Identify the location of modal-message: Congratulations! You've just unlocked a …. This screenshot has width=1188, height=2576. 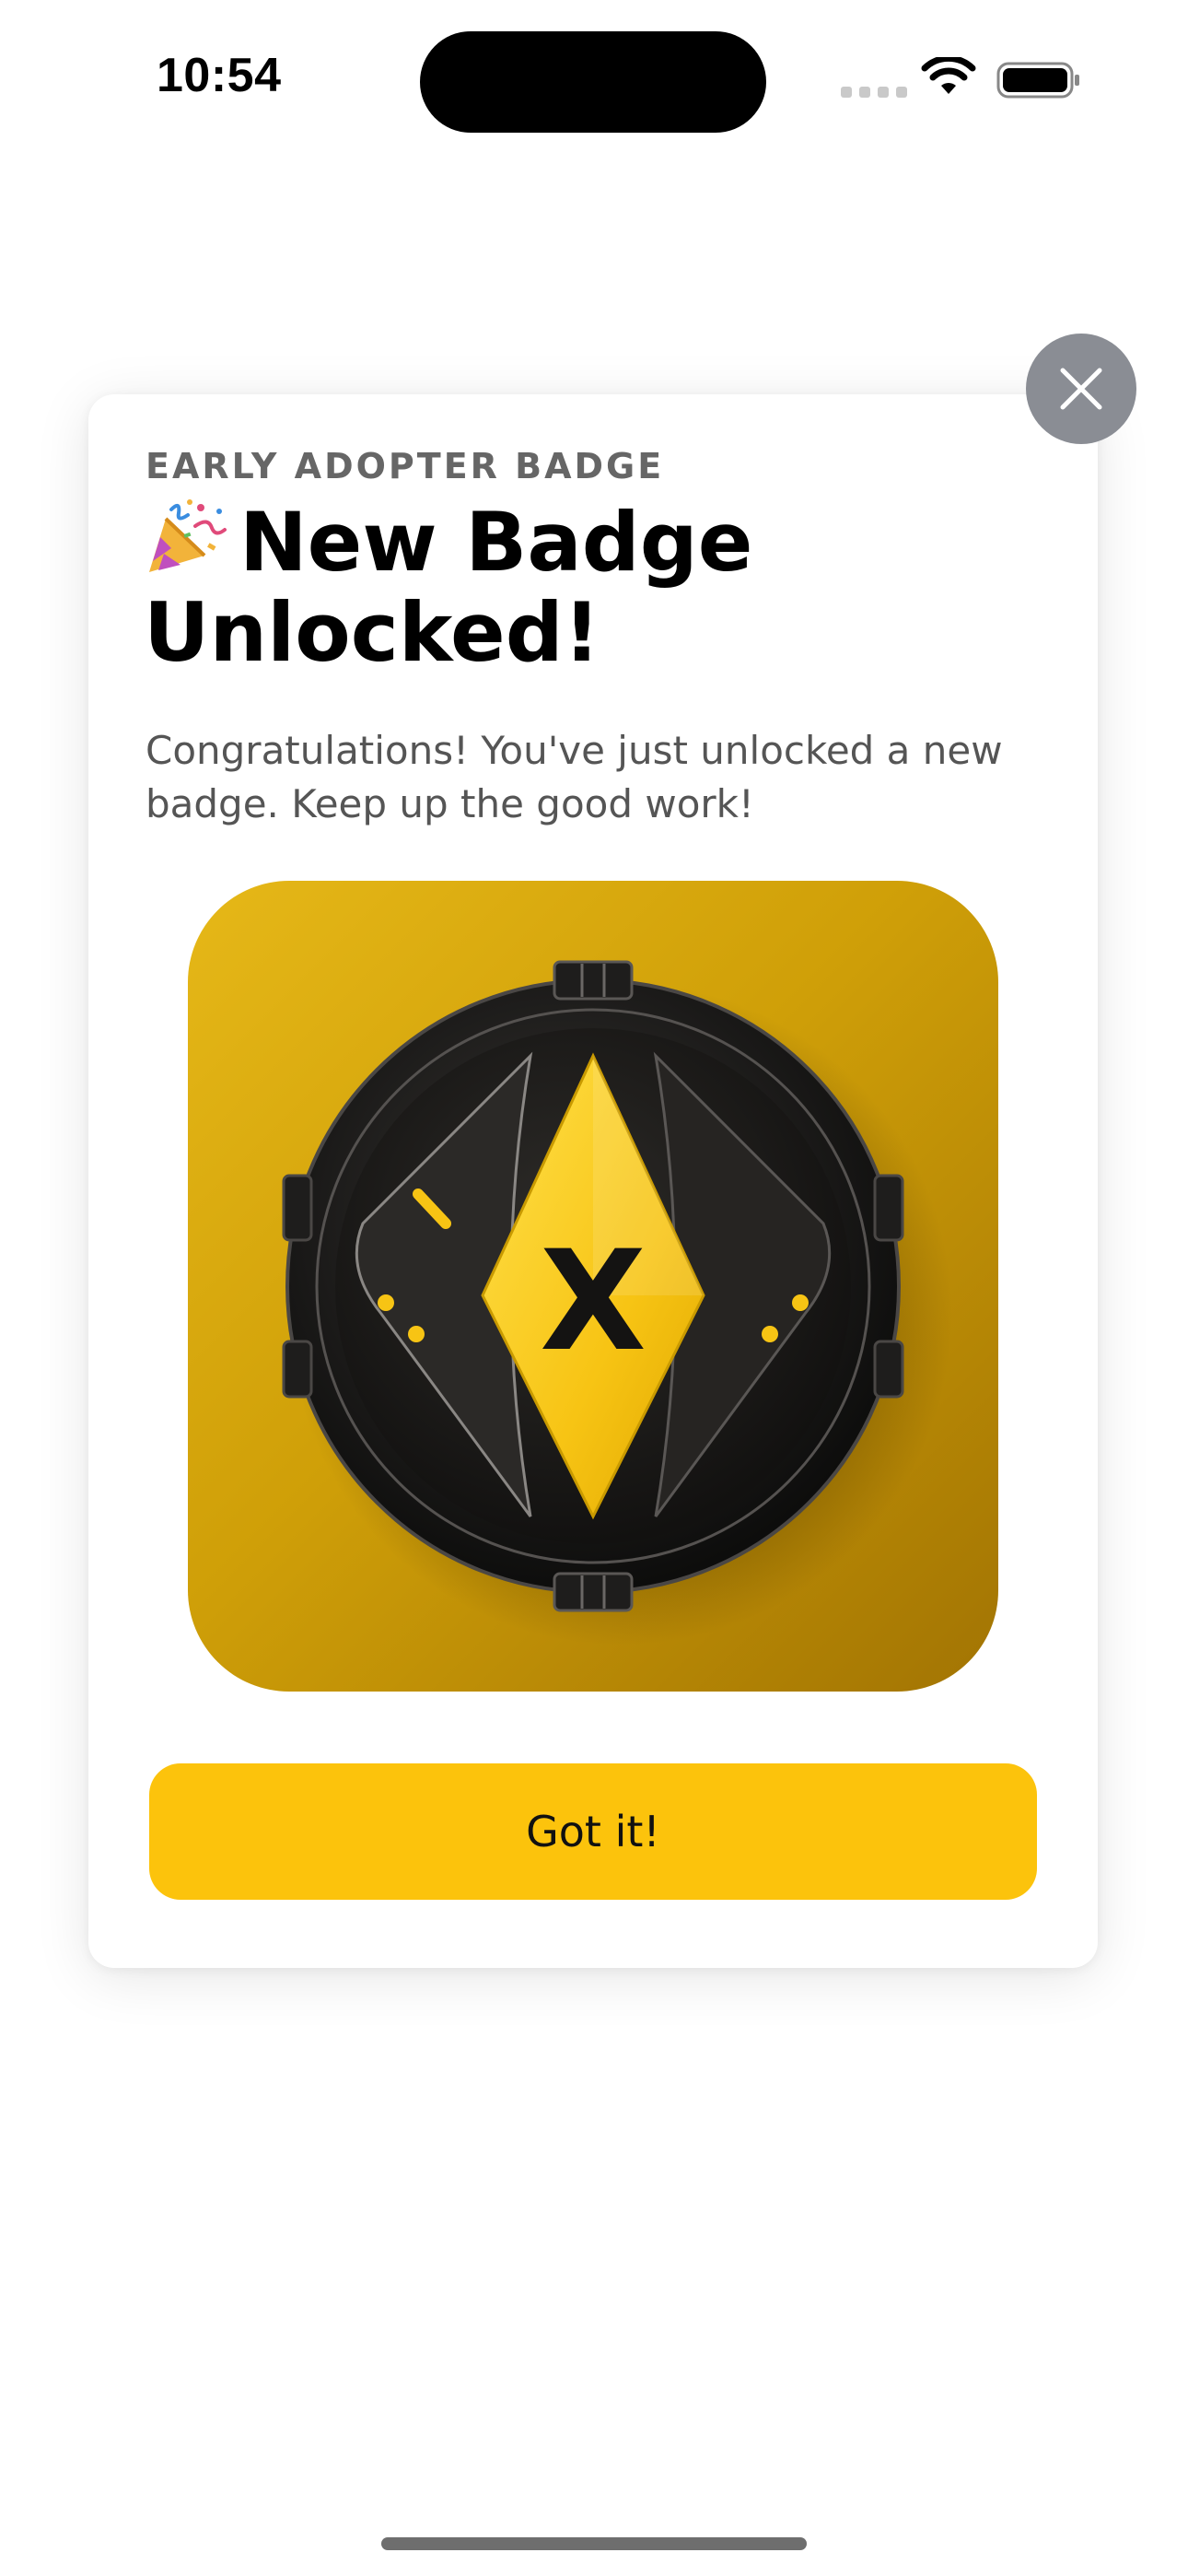
(574, 777).